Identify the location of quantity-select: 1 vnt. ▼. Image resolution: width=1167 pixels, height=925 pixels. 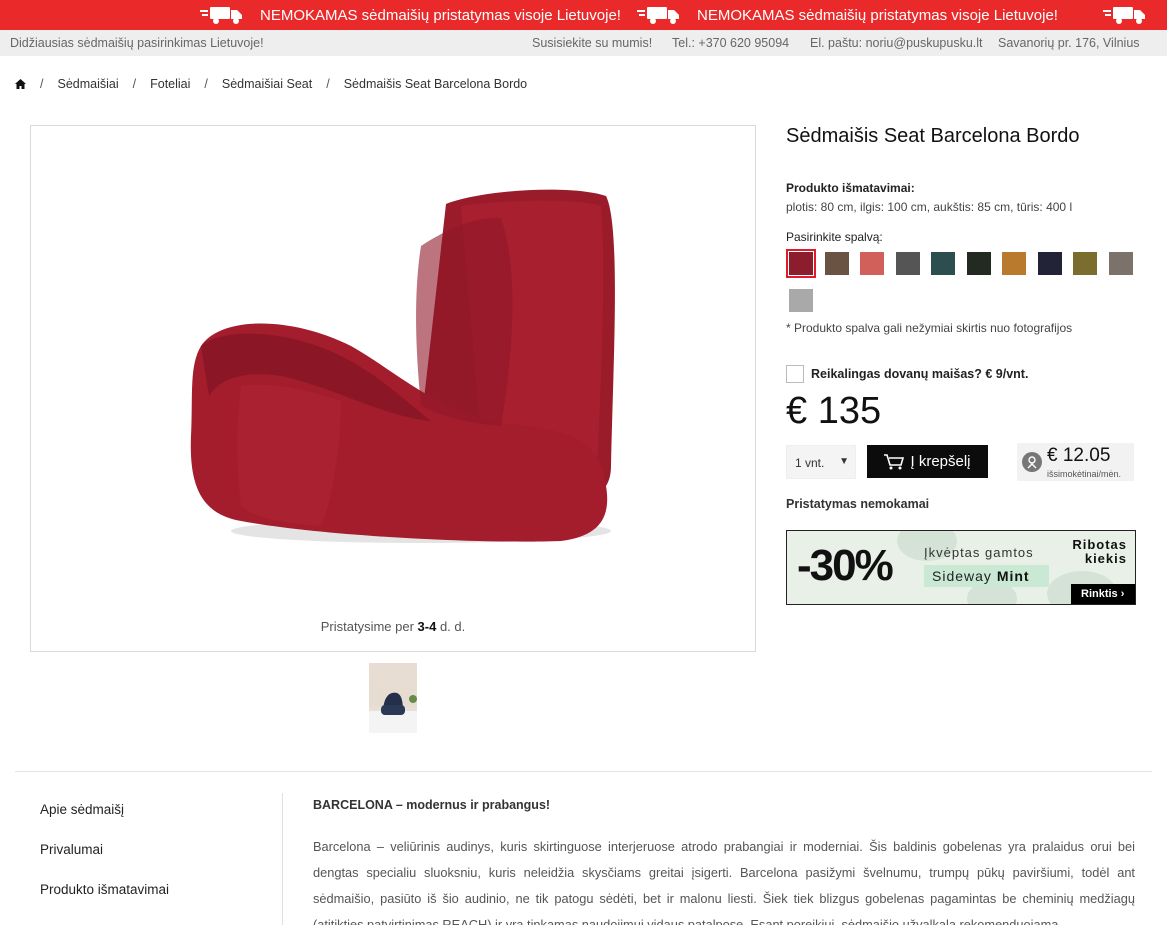
(821, 462).